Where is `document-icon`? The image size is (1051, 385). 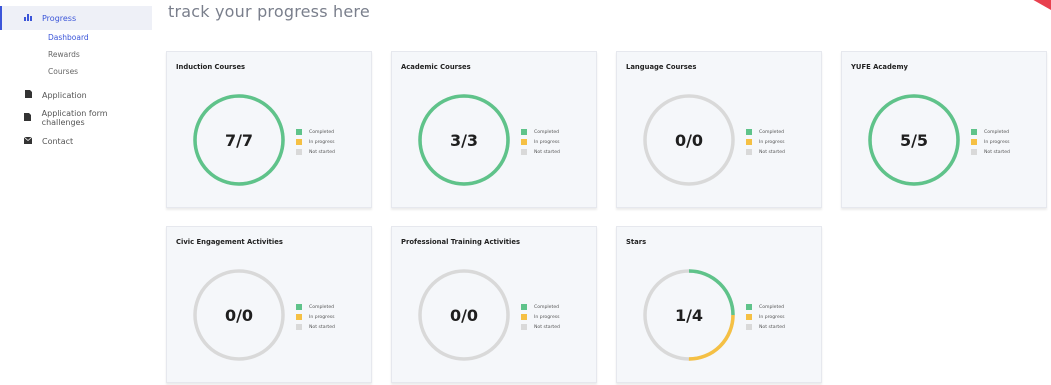 document-icon is located at coordinates (28, 95).